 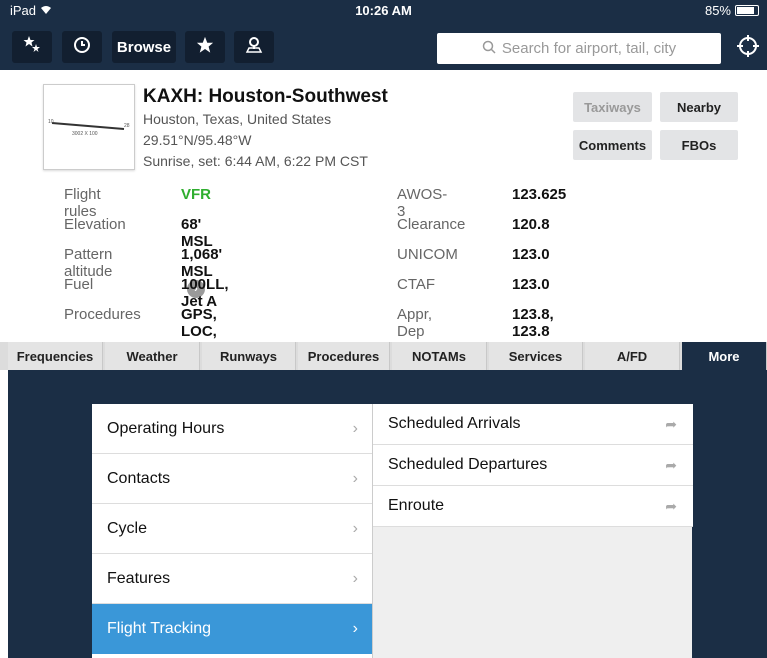 I want to click on star-icon, so click(x=205, y=47).